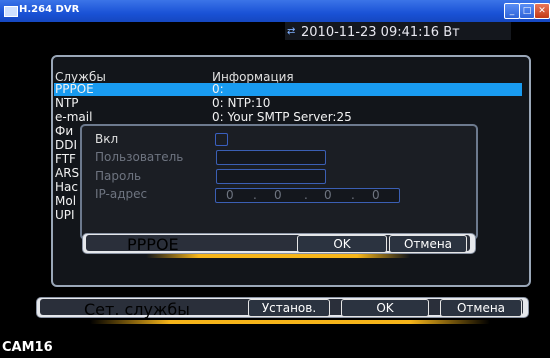 The height and width of the screenshot is (358, 550). I want to click on table-row: Mol, so click(65, 201).